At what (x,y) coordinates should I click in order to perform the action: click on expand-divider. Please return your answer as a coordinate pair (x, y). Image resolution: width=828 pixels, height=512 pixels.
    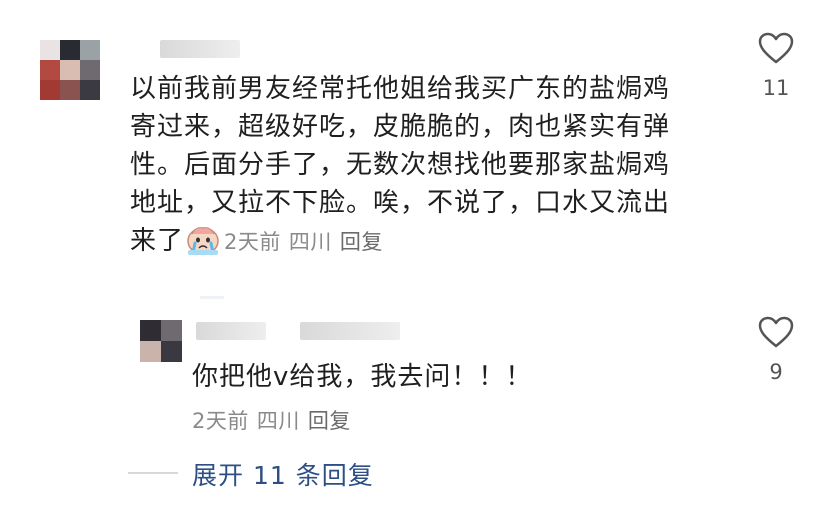
    Looking at the image, I should click on (153, 473).